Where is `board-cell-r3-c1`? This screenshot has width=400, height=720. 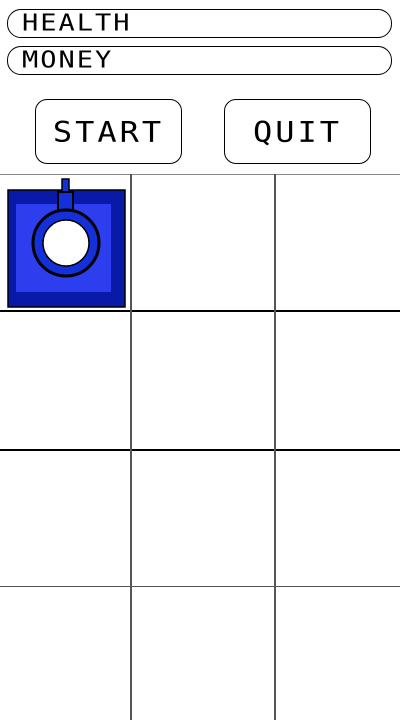 board-cell-r3-c1 is located at coordinates (65, 518).